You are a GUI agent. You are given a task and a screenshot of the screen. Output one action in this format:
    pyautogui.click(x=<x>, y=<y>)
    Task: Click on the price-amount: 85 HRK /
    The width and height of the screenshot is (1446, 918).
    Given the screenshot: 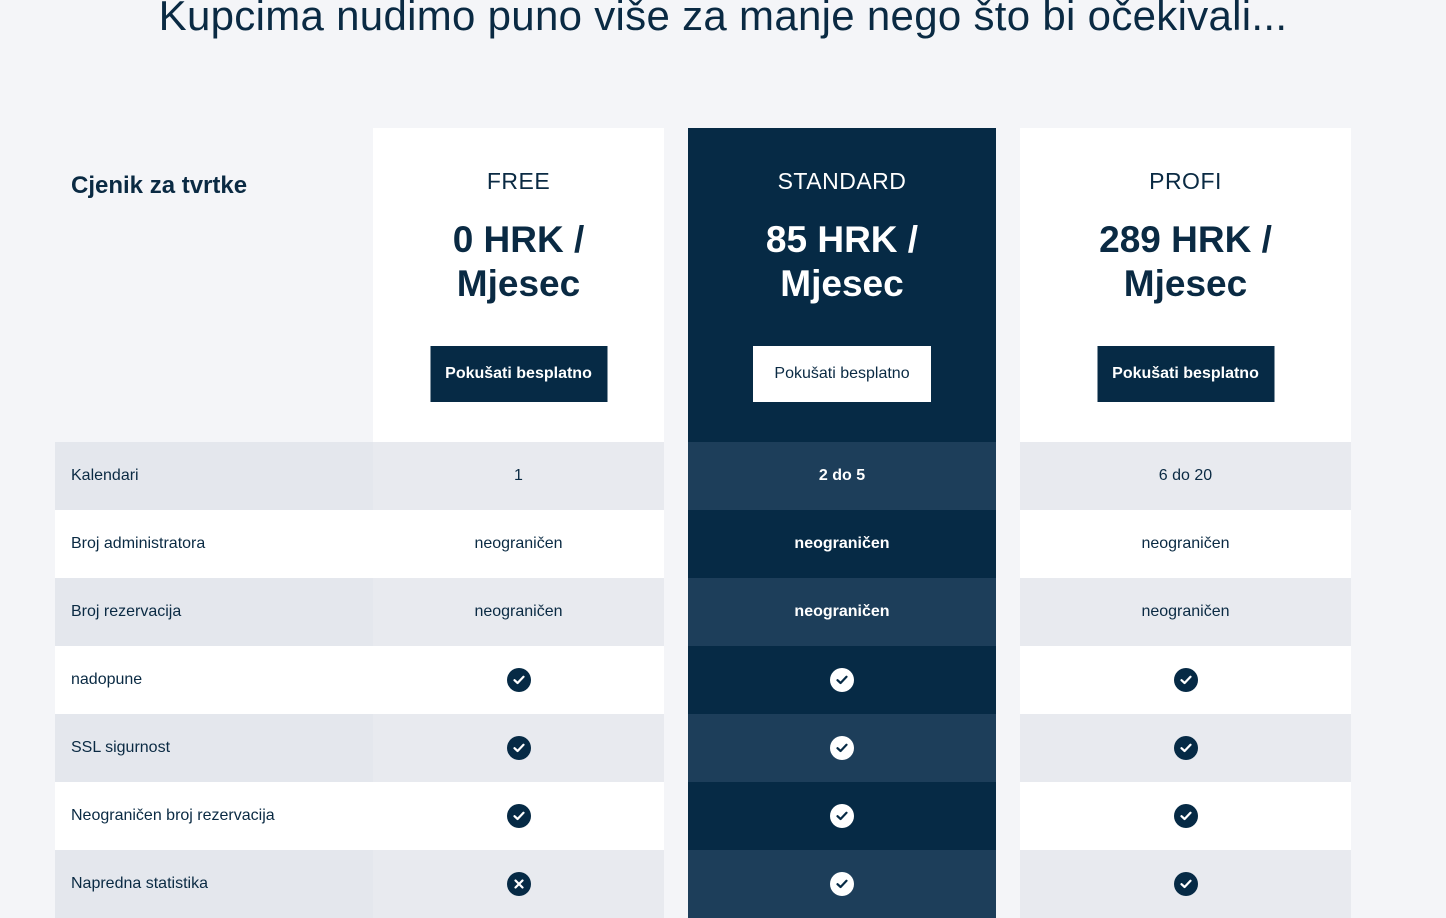 What is the action you would take?
    pyautogui.click(x=842, y=239)
    